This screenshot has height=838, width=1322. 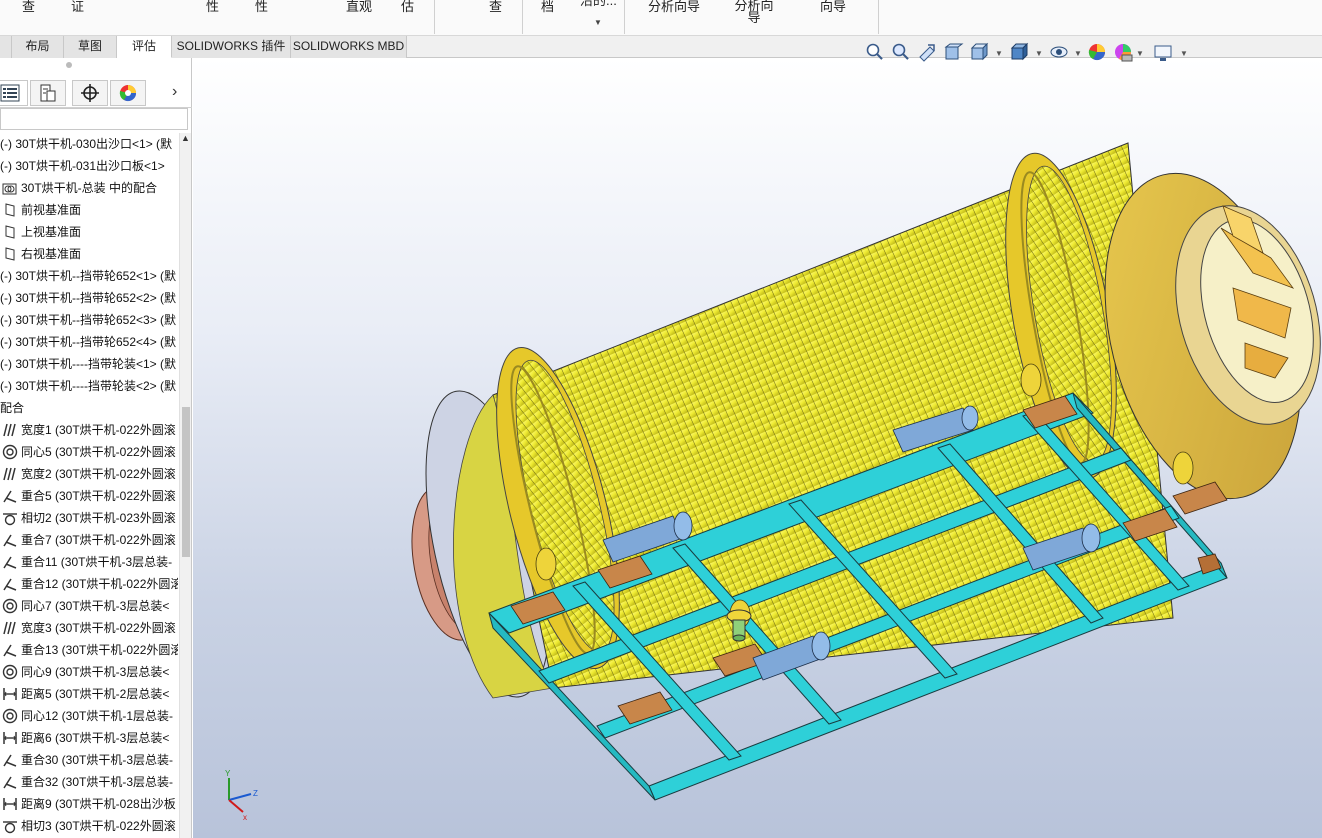 I want to click on tree-item: (-) 30T烘干机--挡带轮652<1> (默, so click(x=89, y=276).